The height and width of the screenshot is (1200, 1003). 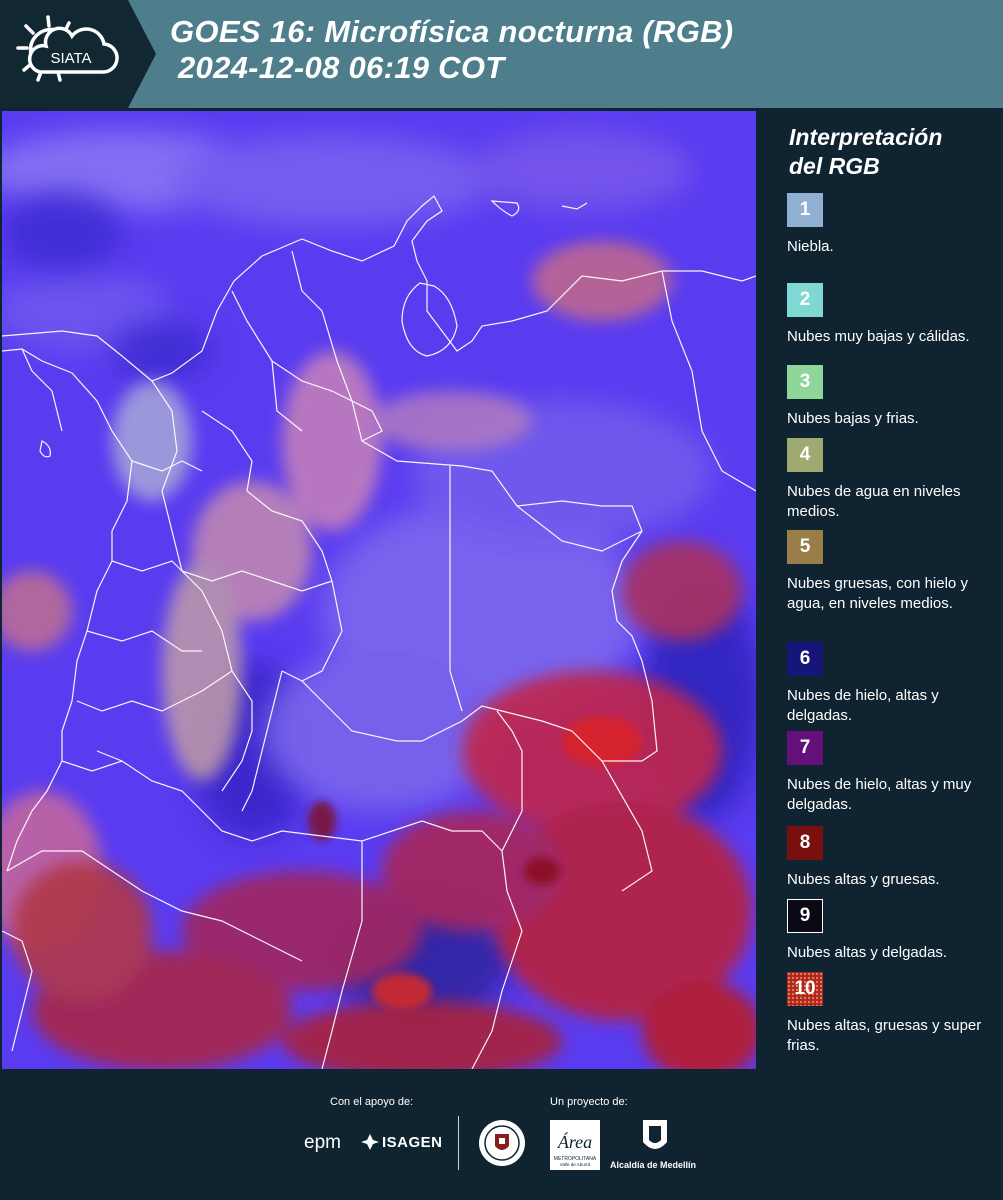 What do you see at coordinates (653, 1165) in the screenshot?
I see `alcaldia-label: Alcaldía de Medellín` at bounding box center [653, 1165].